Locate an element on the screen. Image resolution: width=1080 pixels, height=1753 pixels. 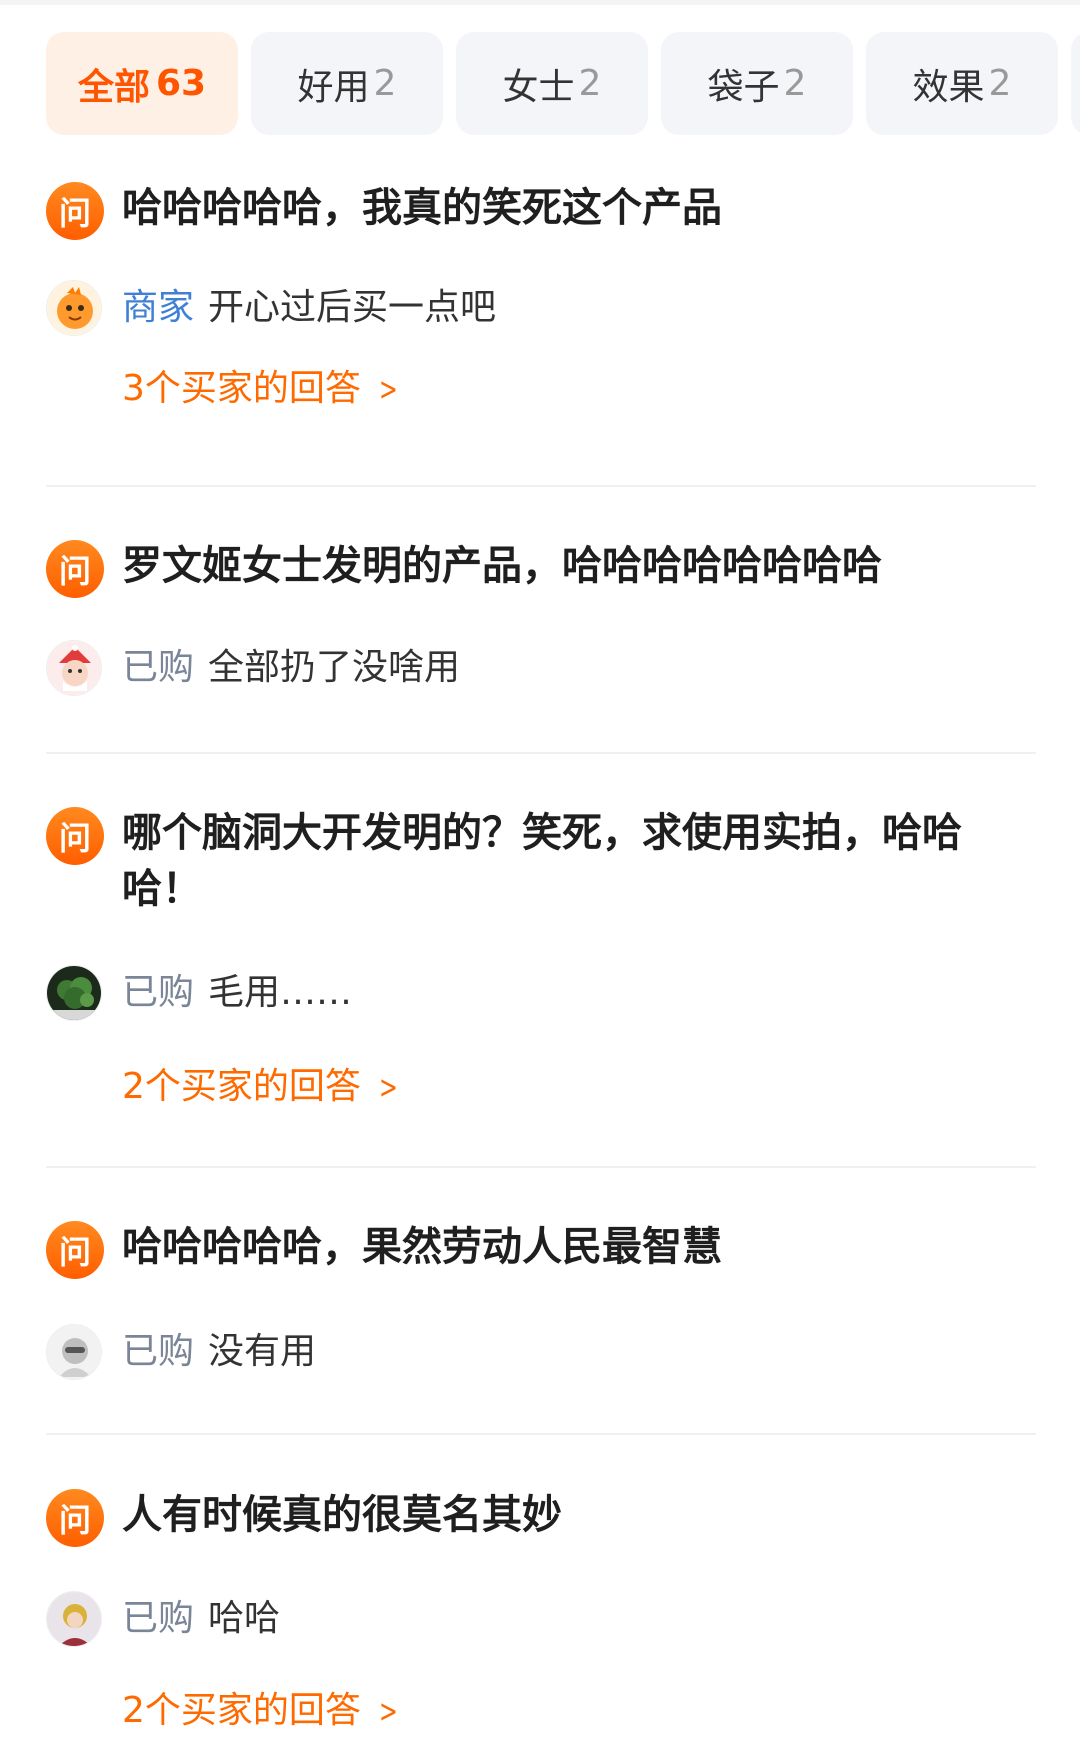
question-text: 罗文姬女士发明的产品，哈哈哈哈哈哈哈哈 is located at coordinates (502, 566).